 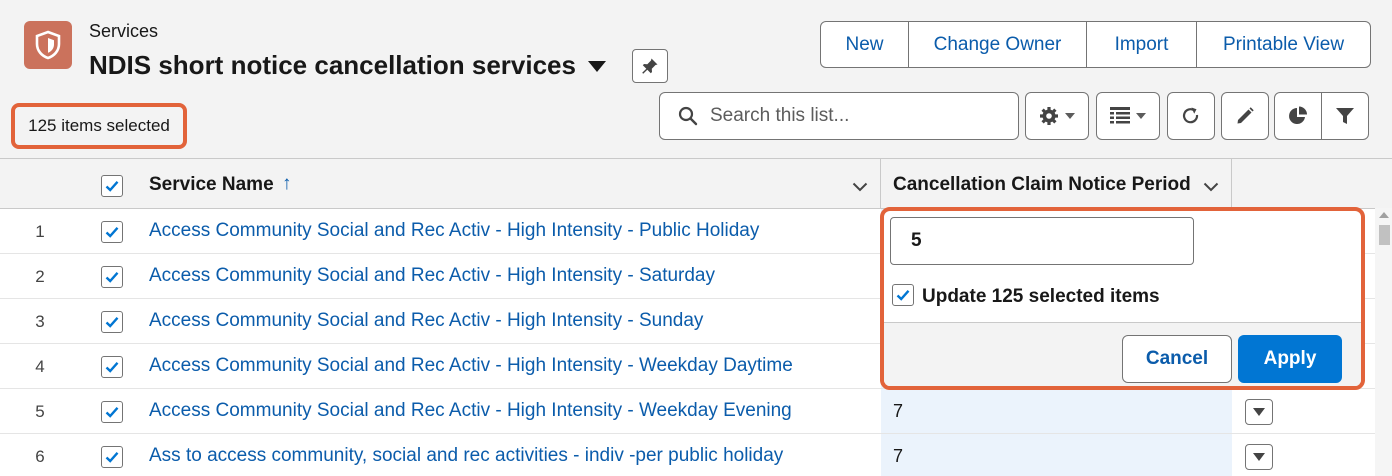 I want to click on list-settings-button, so click(x=1057, y=116).